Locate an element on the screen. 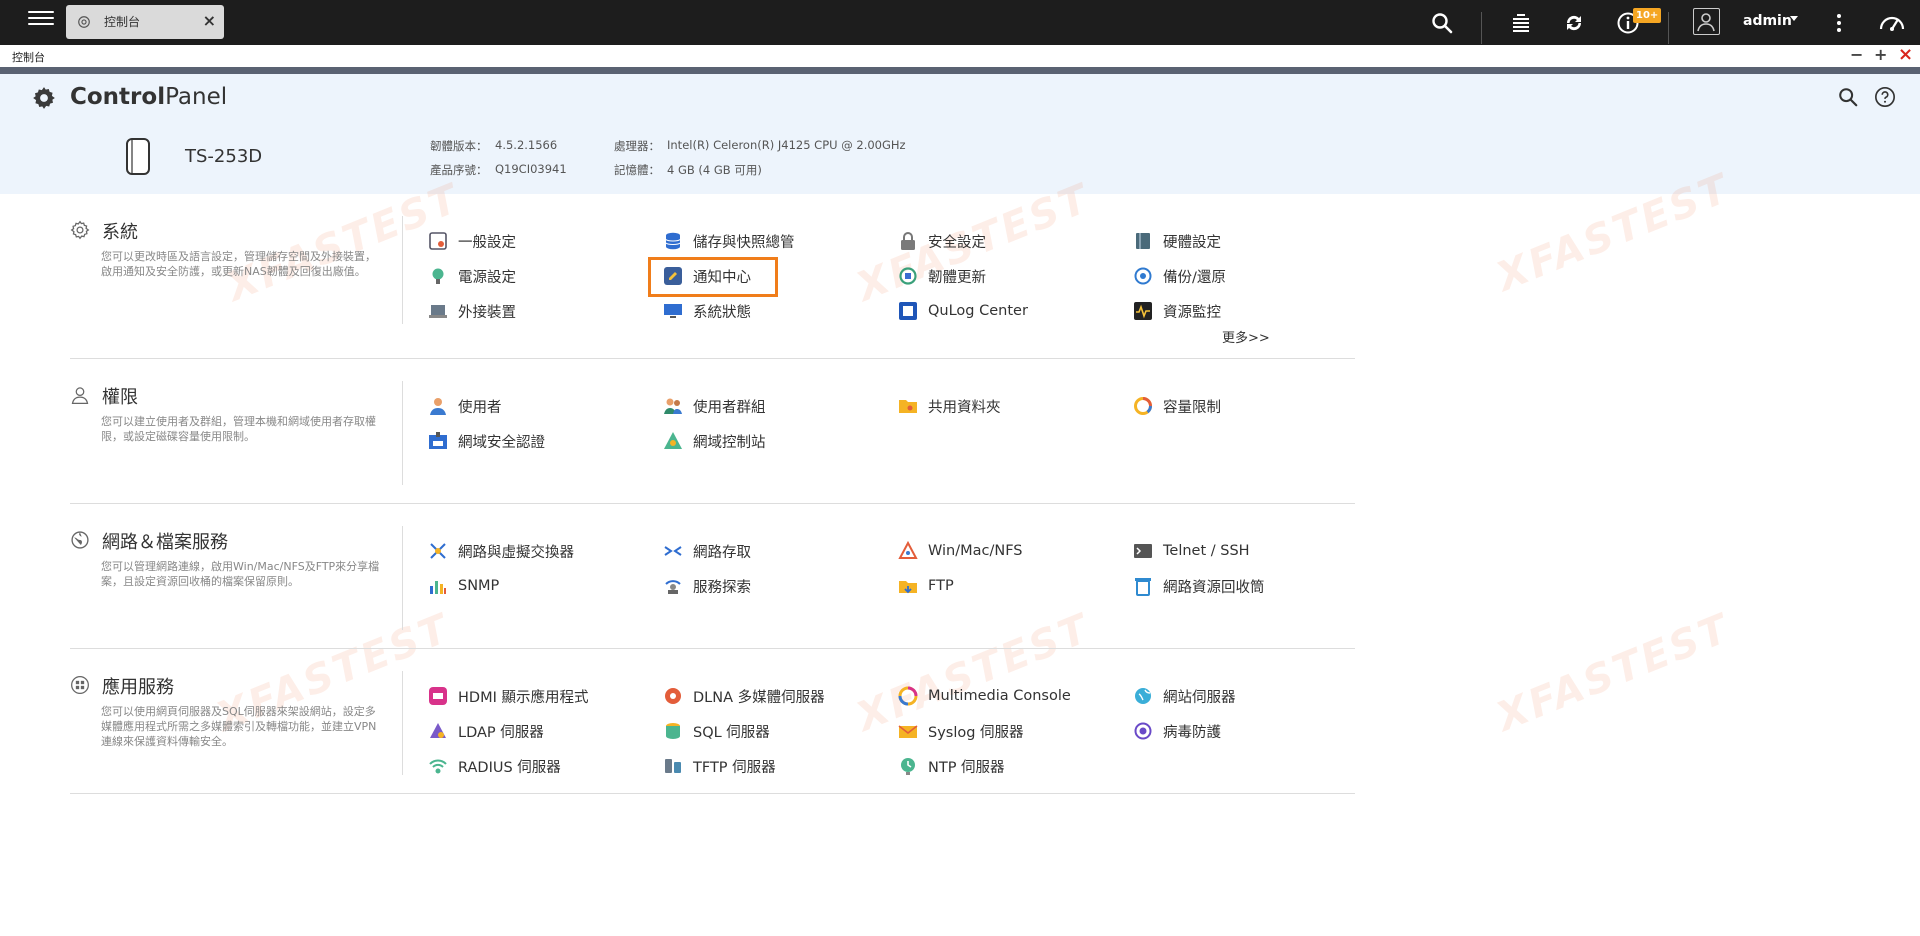 This screenshot has height=936, width=1920. item-tftp-server: TFTP 伺服器 is located at coordinates (719, 766).